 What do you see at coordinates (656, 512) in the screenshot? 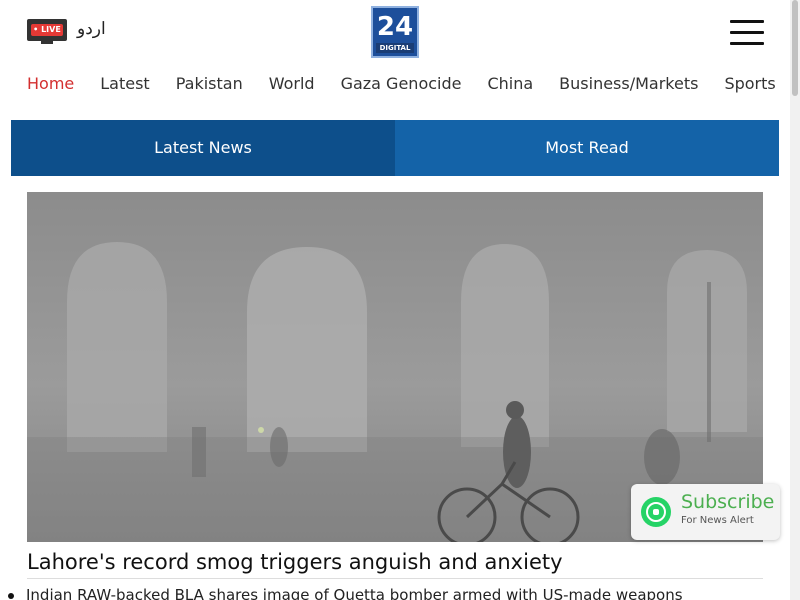
I see `whatsapp-icon` at bounding box center [656, 512].